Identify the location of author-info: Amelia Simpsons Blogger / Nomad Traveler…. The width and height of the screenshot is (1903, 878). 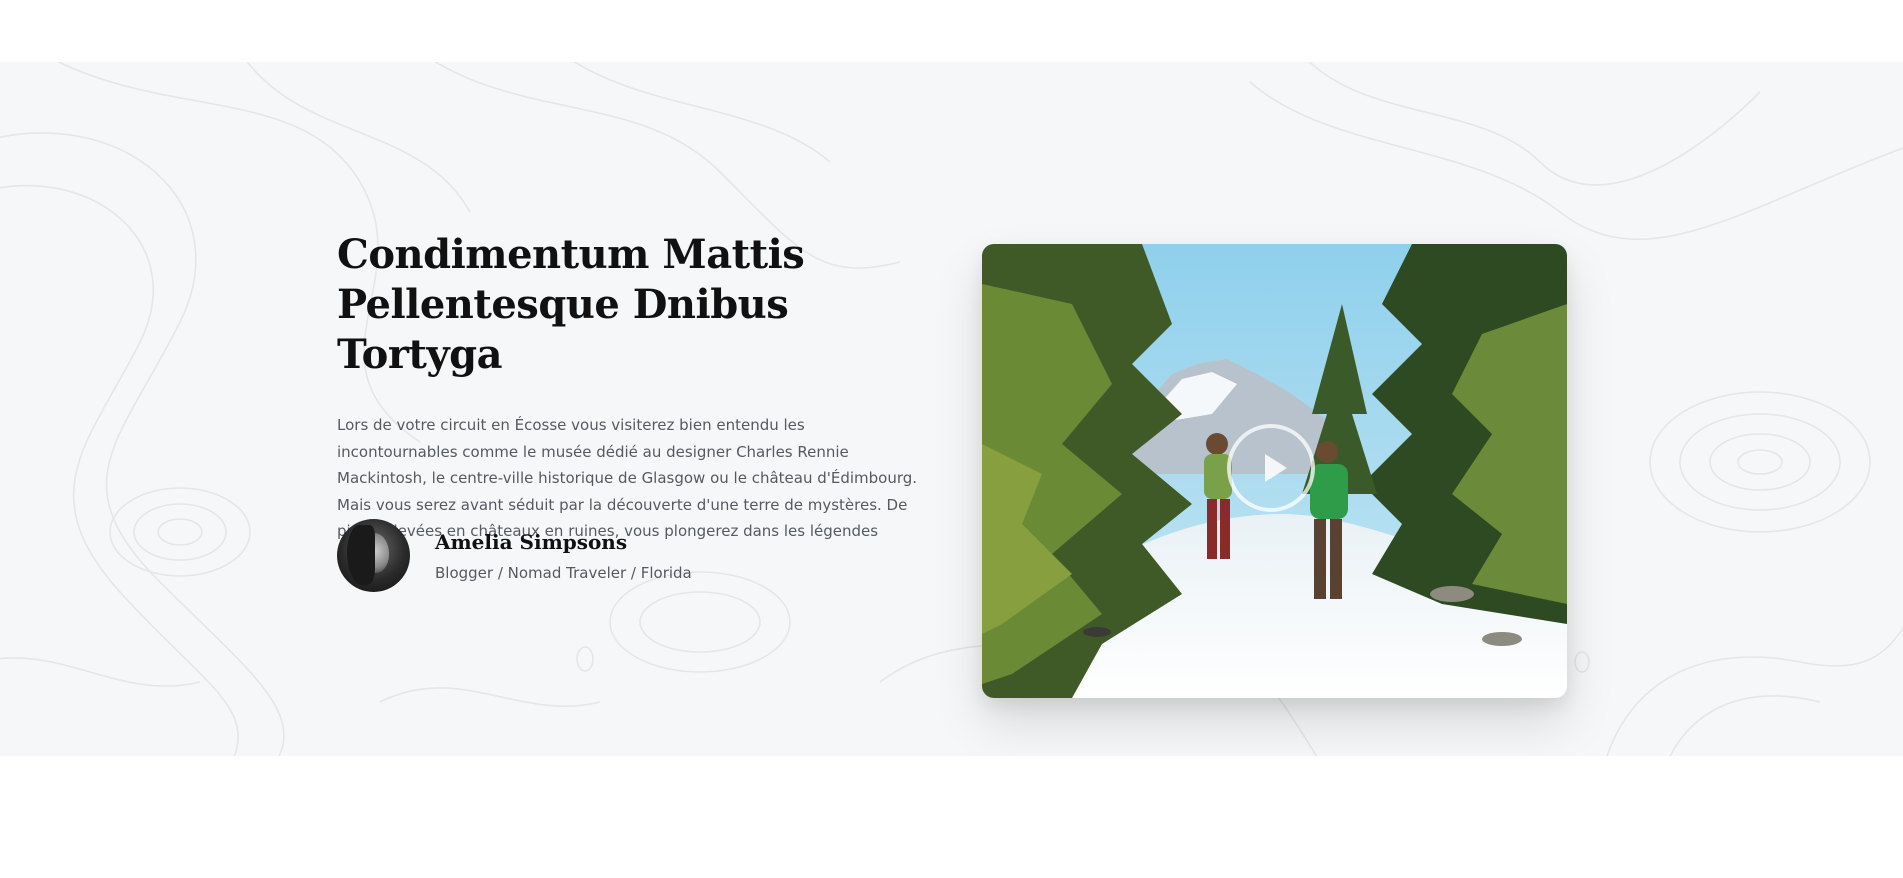
(563, 556).